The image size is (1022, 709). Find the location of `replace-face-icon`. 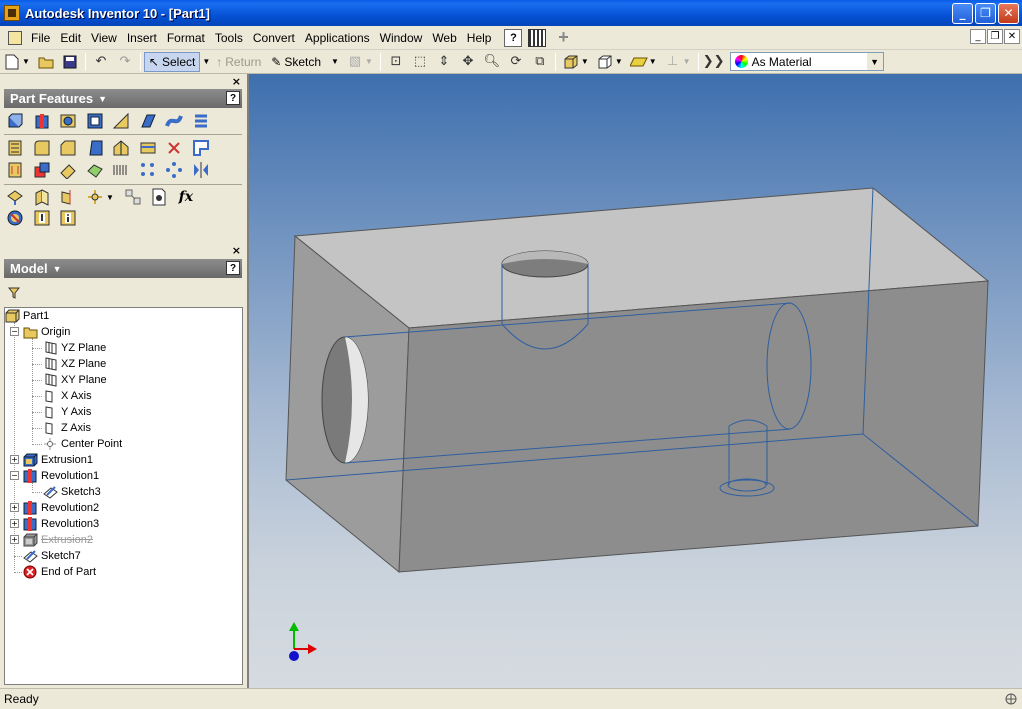

replace-face-icon is located at coordinates (148, 148).